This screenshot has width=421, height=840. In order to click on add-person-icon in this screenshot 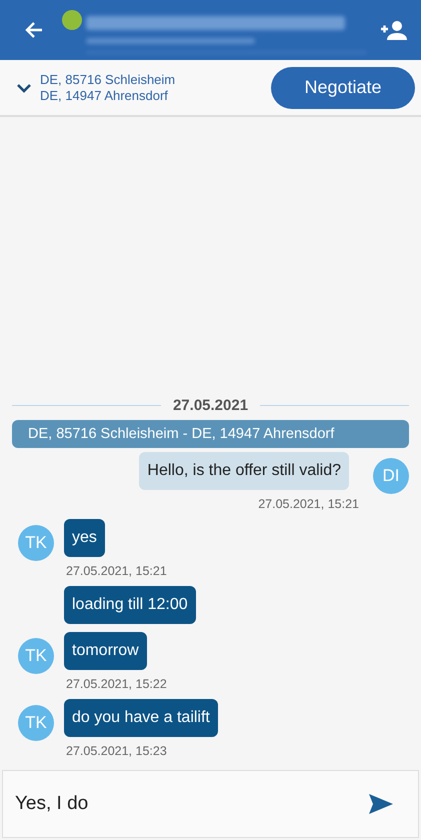, I will do `click(394, 30)`.